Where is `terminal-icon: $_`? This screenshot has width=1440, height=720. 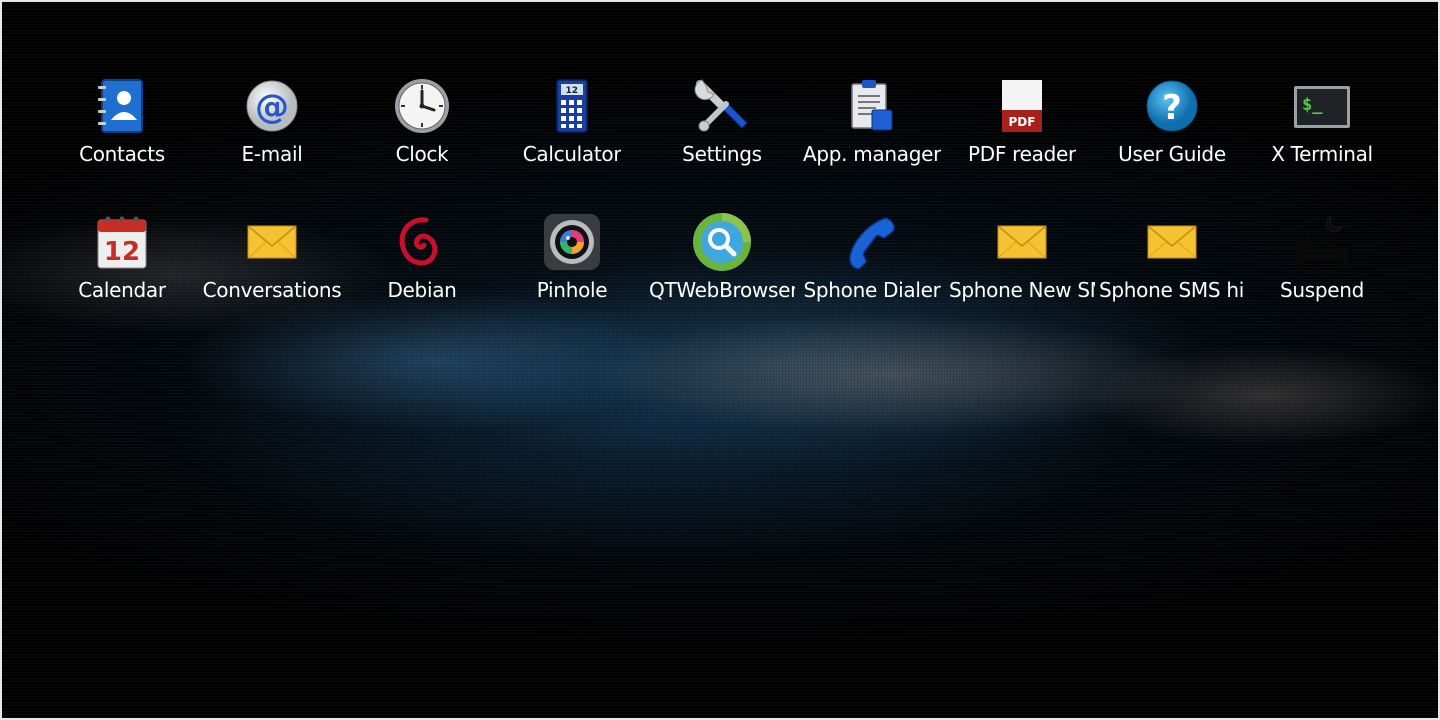 terminal-icon: $_ is located at coordinates (1322, 106).